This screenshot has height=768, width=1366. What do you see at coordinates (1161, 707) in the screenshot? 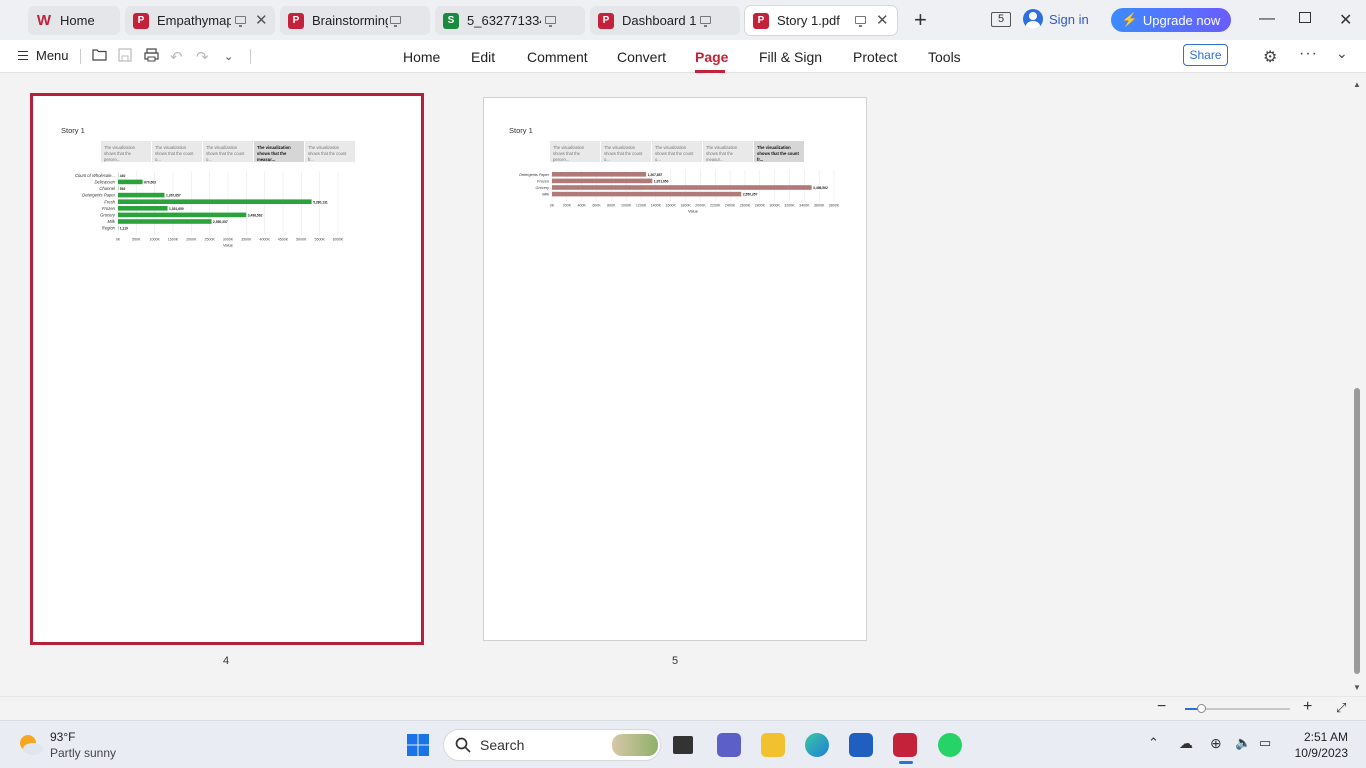
I see `zoom-out-icon: −` at bounding box center [1161, 707].